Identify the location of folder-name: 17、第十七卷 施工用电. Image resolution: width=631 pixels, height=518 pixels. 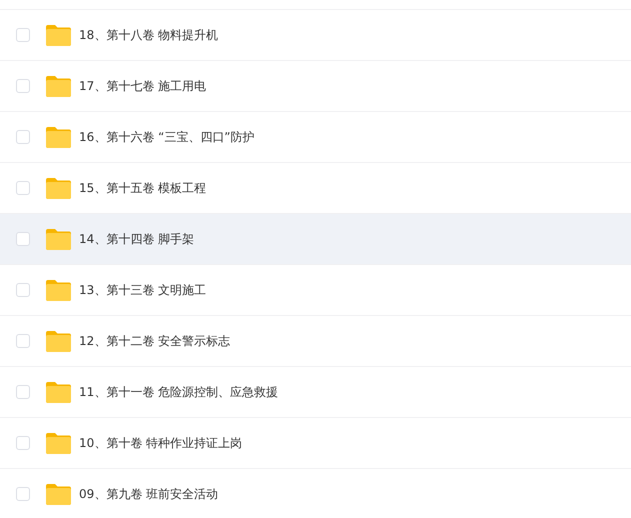
(142, 86).